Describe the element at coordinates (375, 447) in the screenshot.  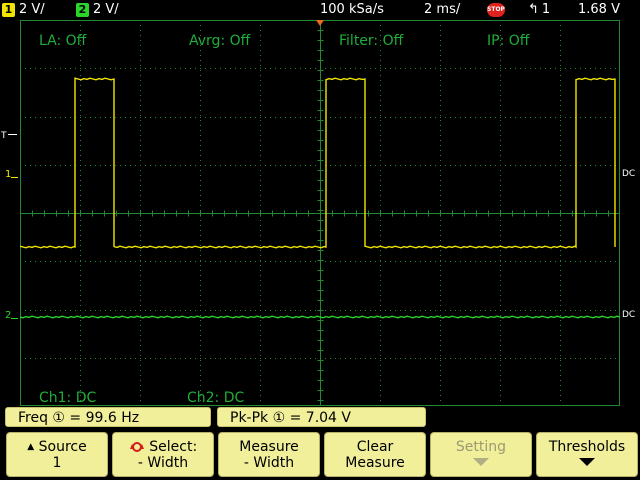
I see `clear-label: Clear` at that location.